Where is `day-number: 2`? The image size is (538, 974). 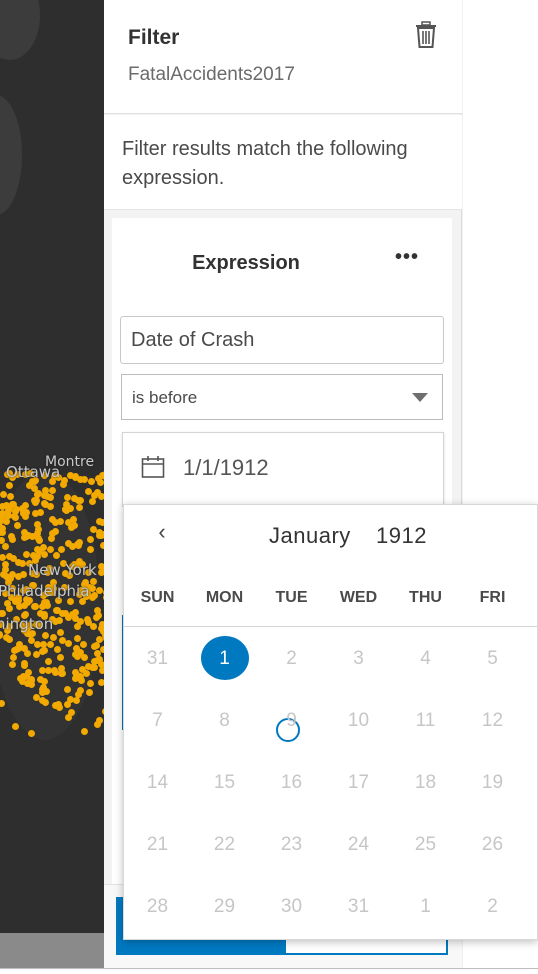
day-number: 2 is located at coordinates (492, 906).